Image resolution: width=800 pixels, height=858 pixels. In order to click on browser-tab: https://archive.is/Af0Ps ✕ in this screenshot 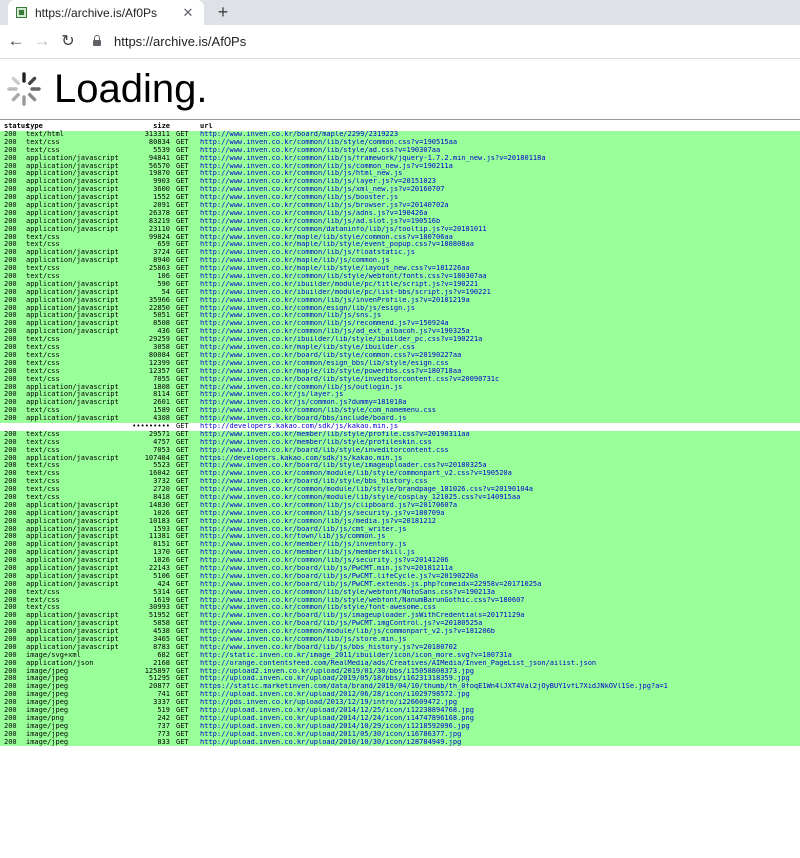, I will do `click(106, 12)`.